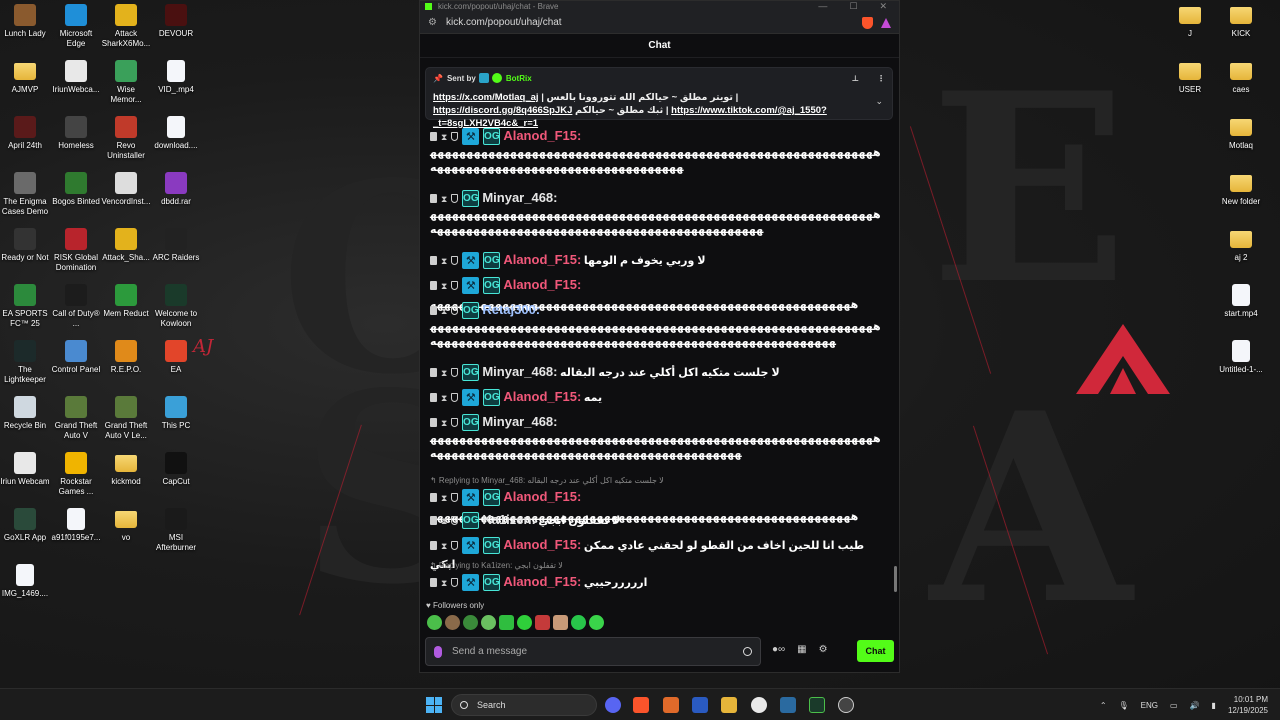 The width and height of the screenshot is (1280, 720). What do you see at coordinates (613, 705) in the screenshot?
I see `discord-icon` at bounding box center [613, 705].